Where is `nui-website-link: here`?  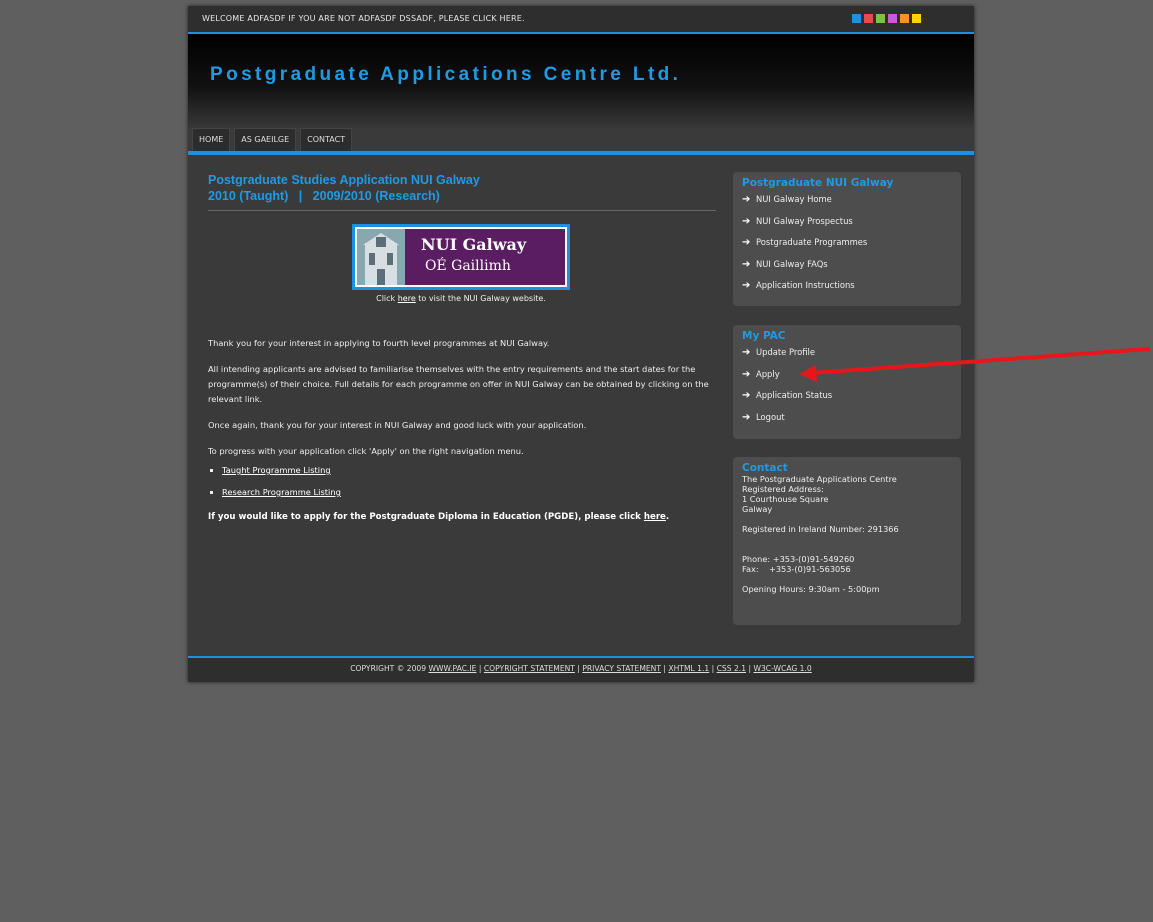
nui-website-link: here is located at coordinates (407, 298).